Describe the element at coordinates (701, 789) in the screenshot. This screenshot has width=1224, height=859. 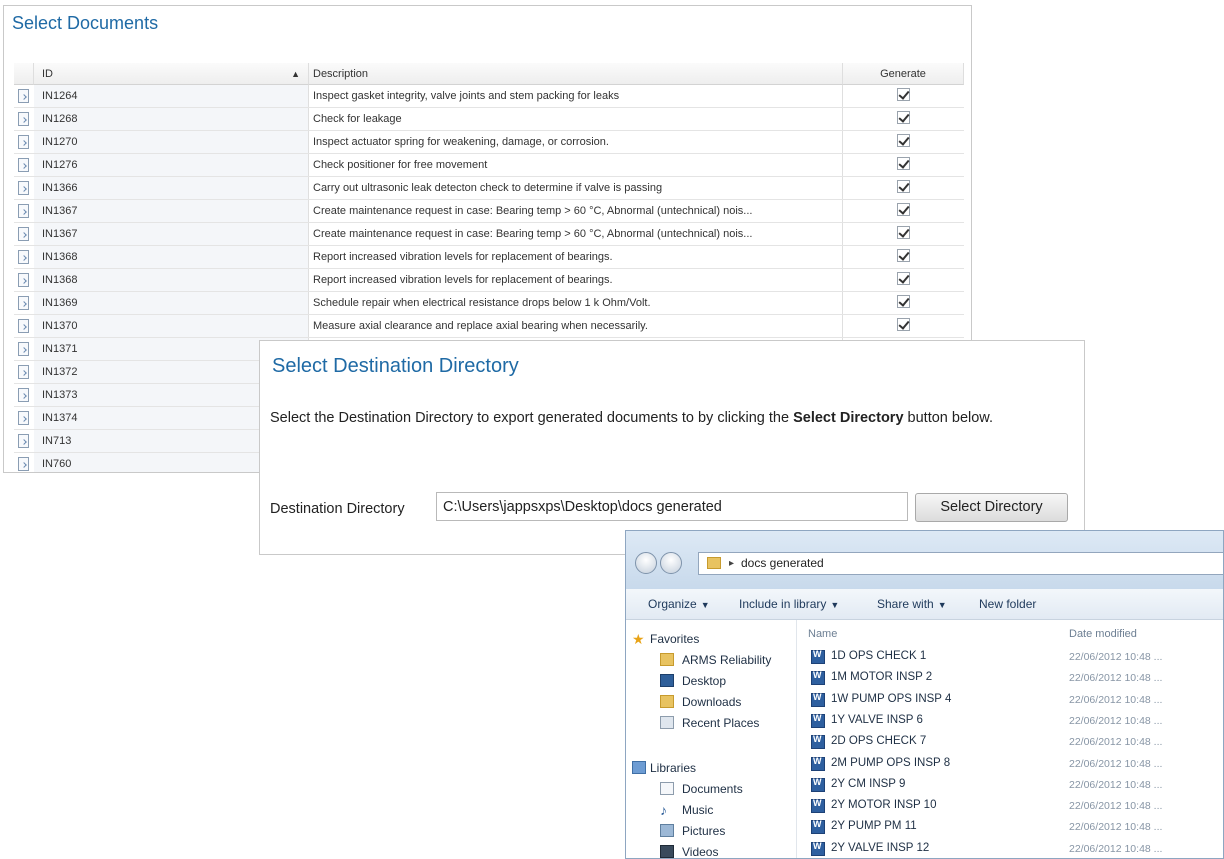
I see `nav-item-documents: Documents` at that location.